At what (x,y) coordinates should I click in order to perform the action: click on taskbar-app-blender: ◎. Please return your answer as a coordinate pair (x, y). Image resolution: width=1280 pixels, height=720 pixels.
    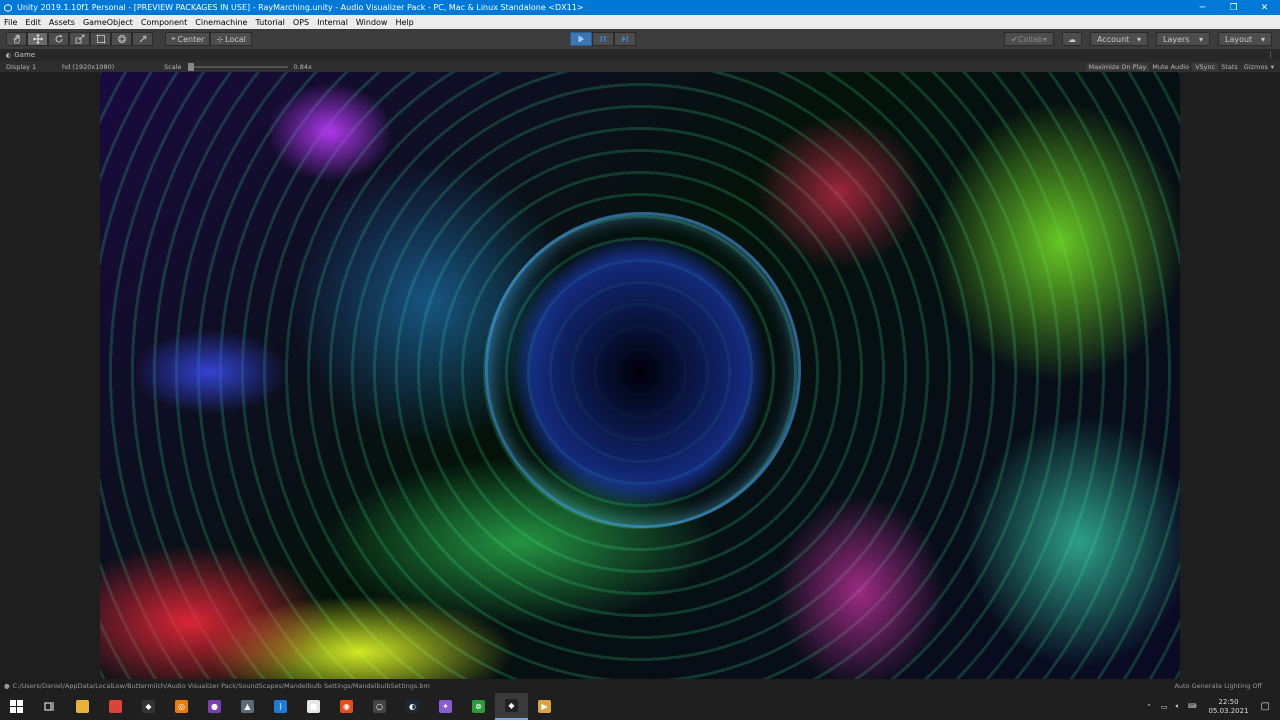
    Looking at the image, I should click on (181, 706).